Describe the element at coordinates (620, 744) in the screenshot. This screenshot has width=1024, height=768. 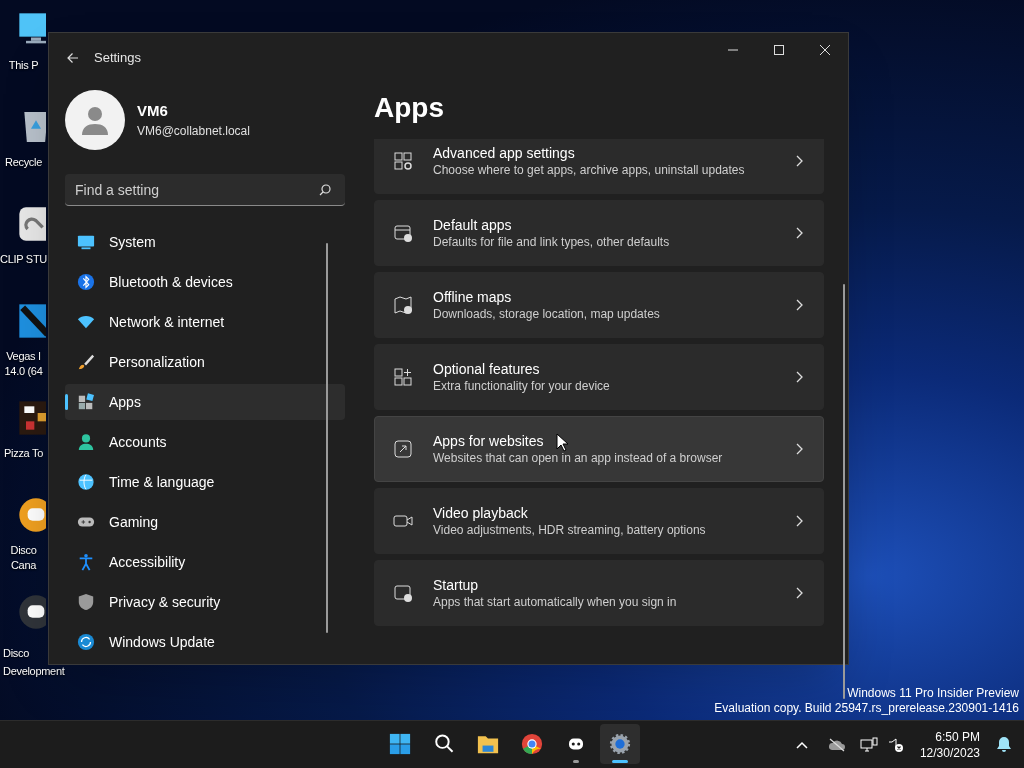
I see `taskbar-button` at that location.